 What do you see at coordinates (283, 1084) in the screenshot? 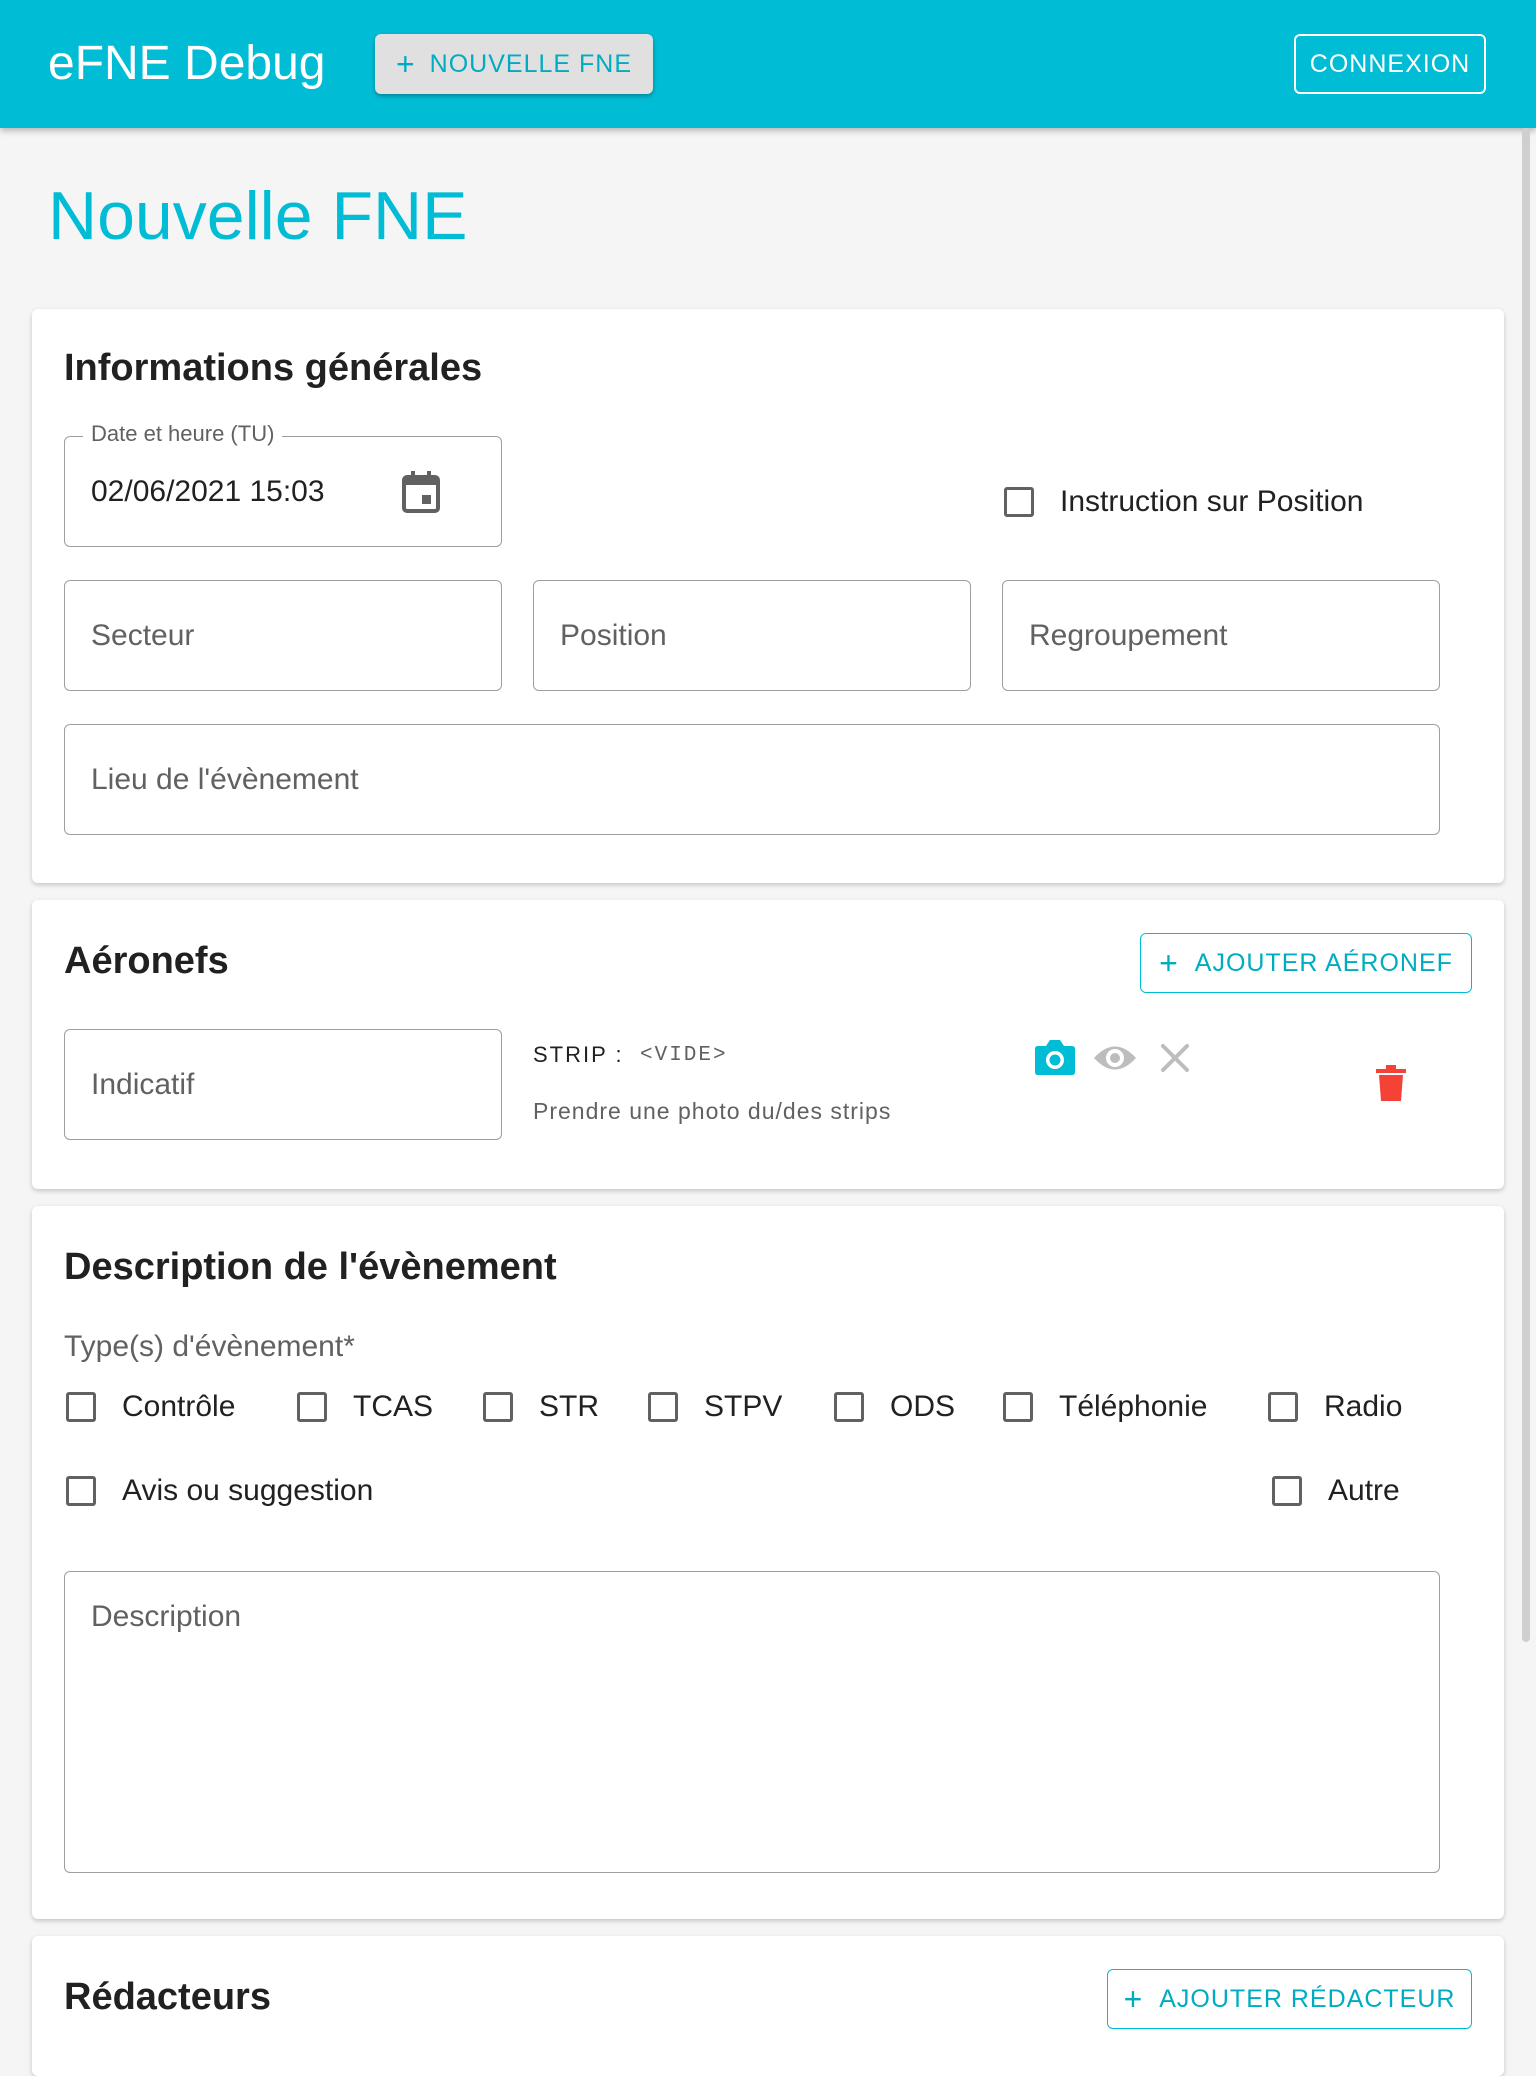
I see `callsign-input: Indicatif` at bounding box center [283, 1084].